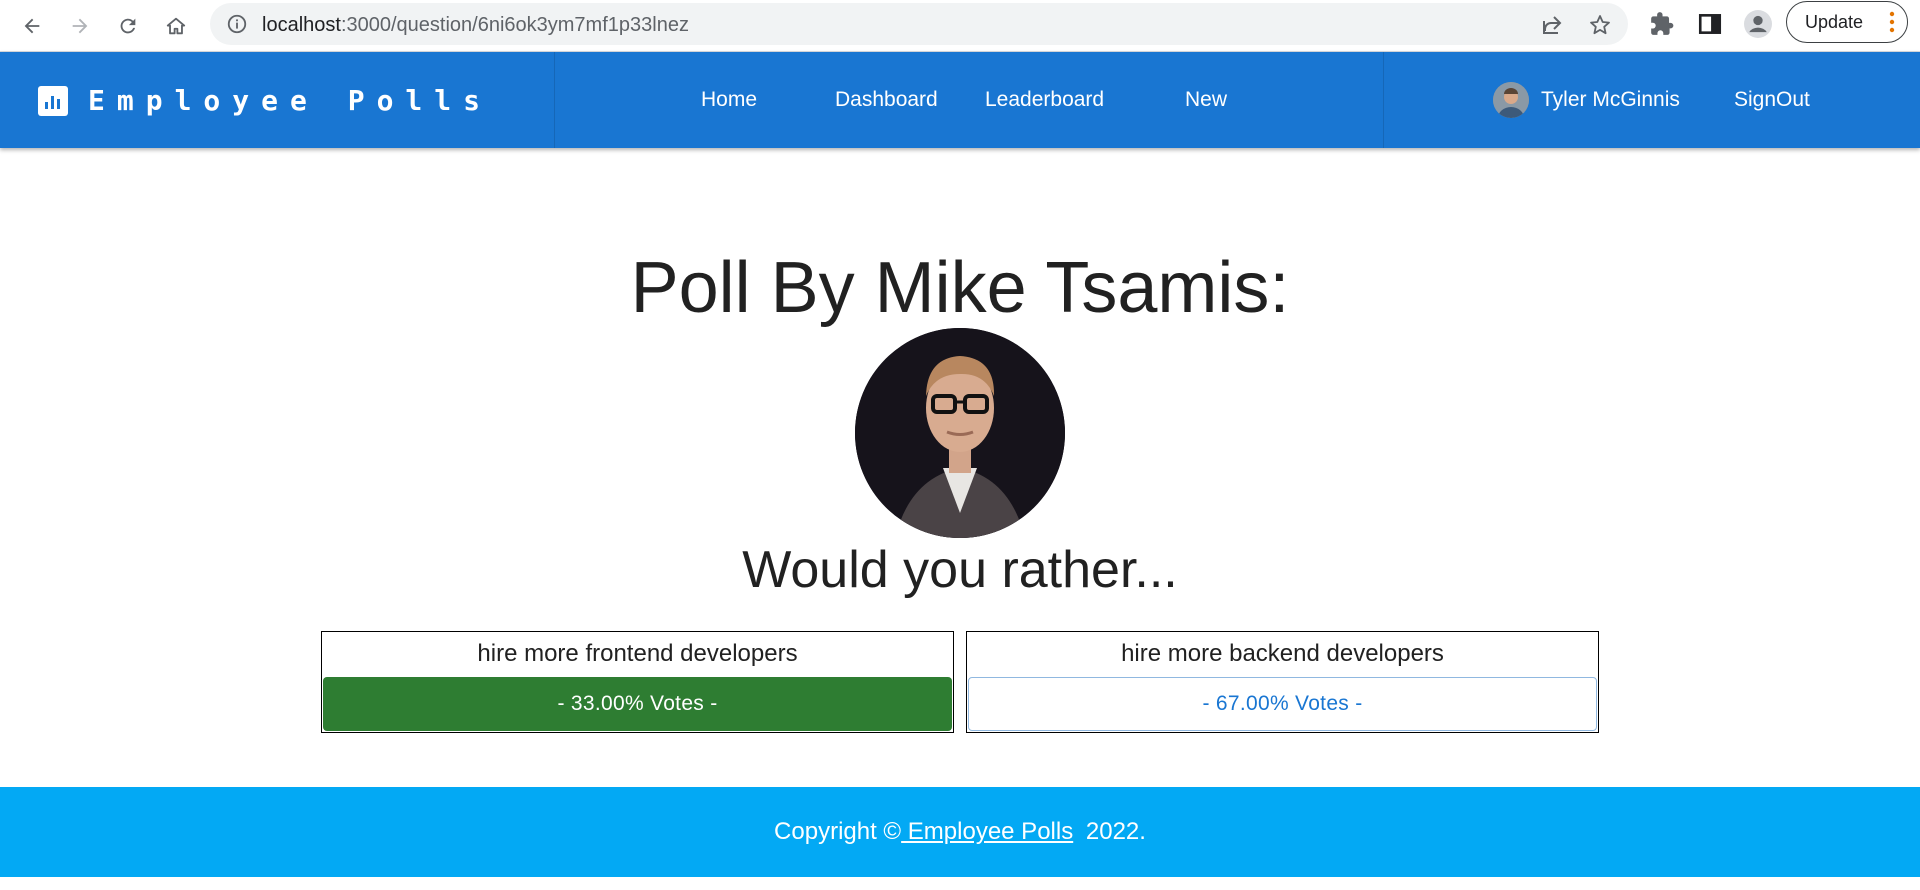 Image resolution: width=1920 pixels, height=890 pixels. What do you see at coordinates (1552, 25) in the screenshot?
I see `share-icon` at bounding box center [1552, 25].